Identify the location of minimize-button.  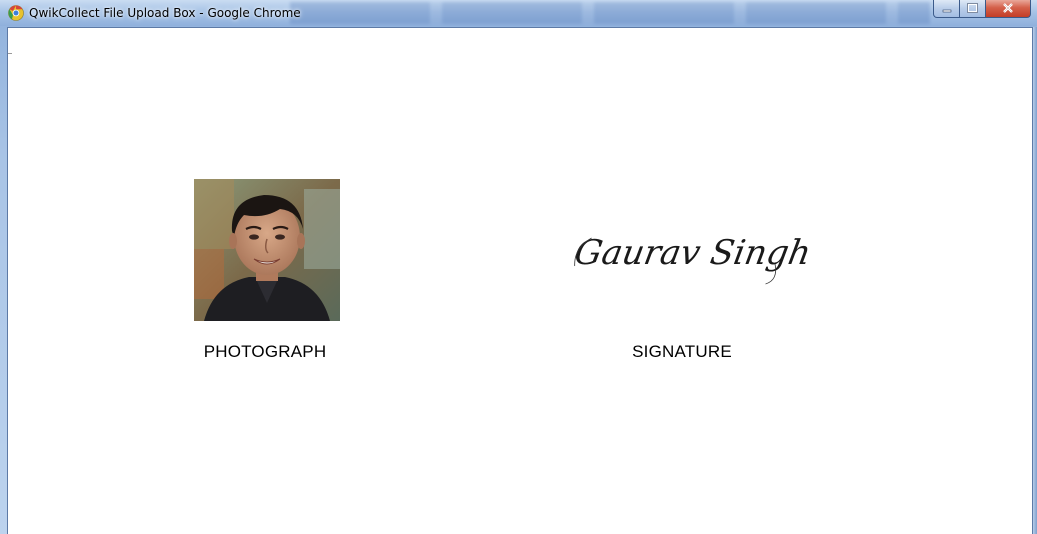
(946, 9).